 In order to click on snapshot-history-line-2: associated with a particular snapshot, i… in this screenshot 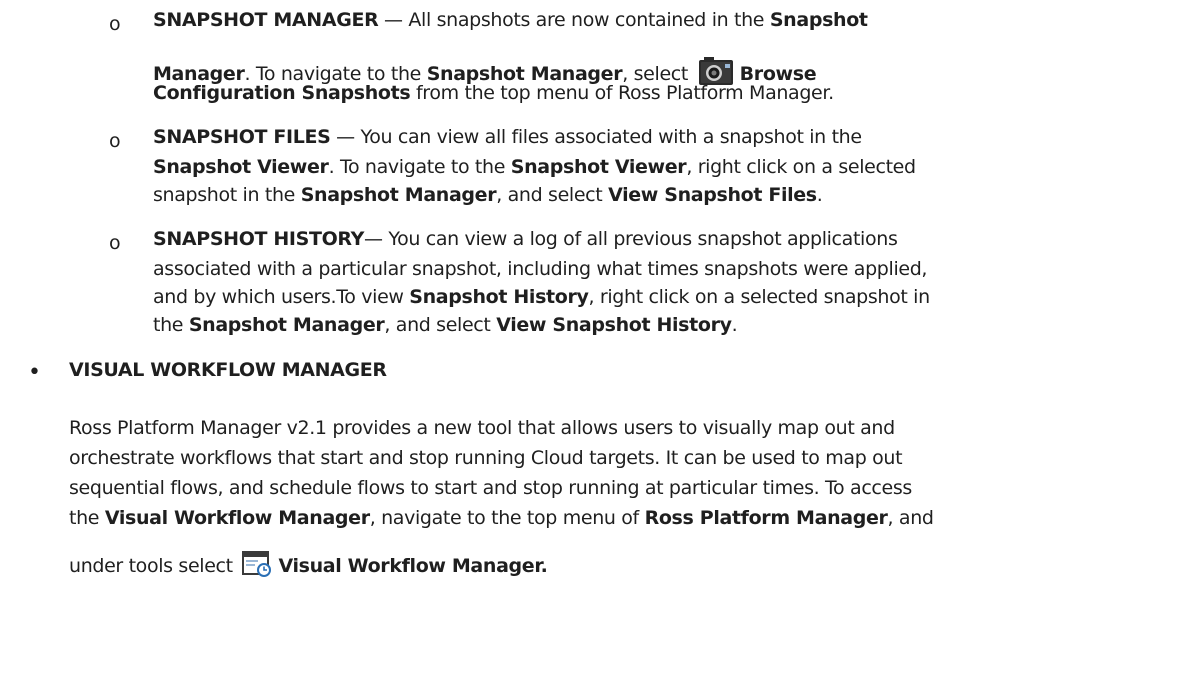, I will do `click(540, 269)`.